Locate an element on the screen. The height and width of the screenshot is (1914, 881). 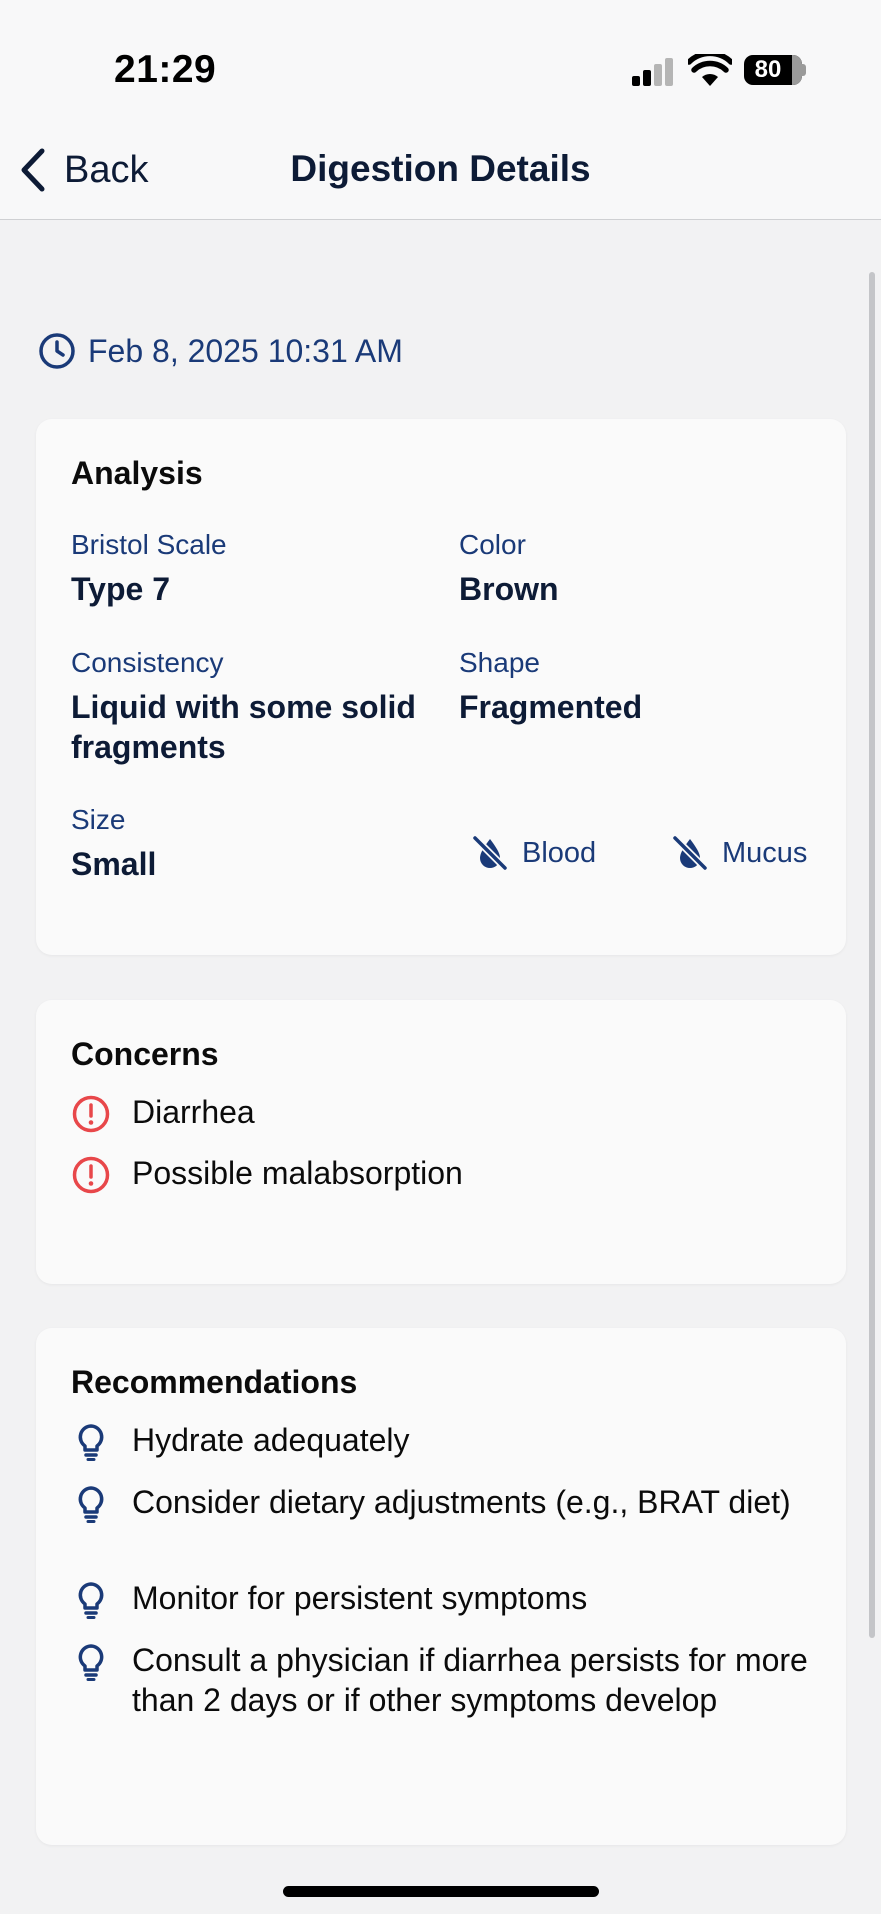
consistency-label: Consistency is located at coordinates (147, 662).